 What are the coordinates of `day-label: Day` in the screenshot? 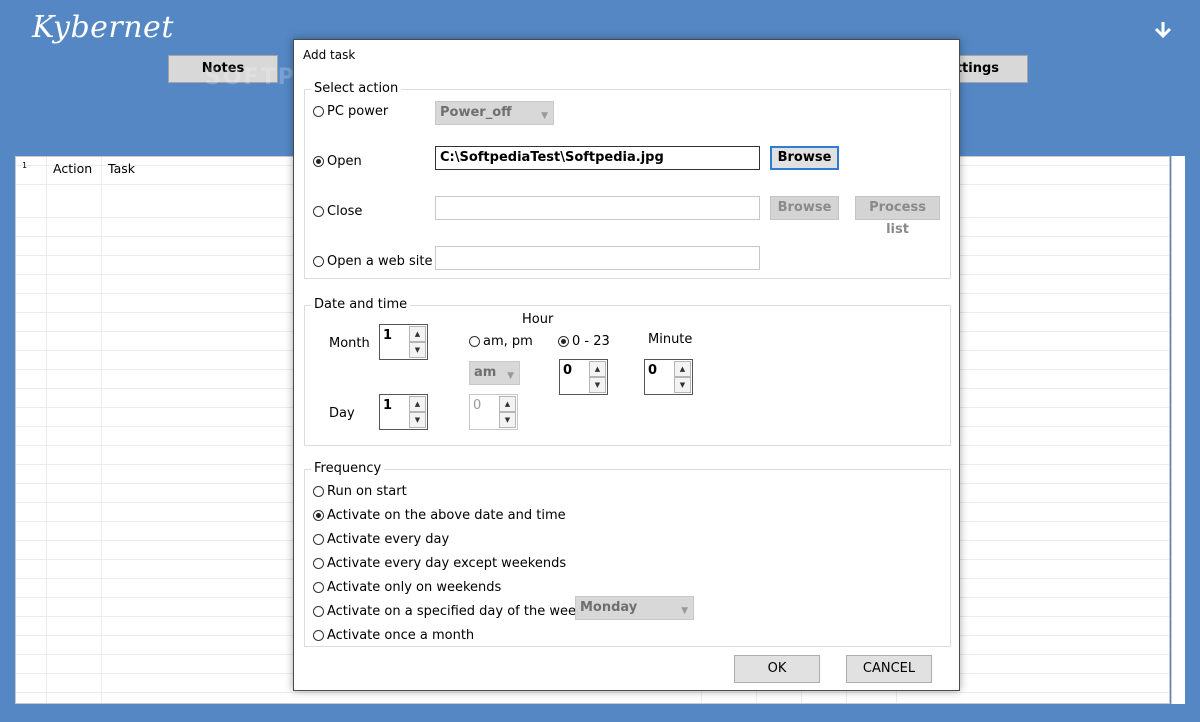 It's located at (342, 413).